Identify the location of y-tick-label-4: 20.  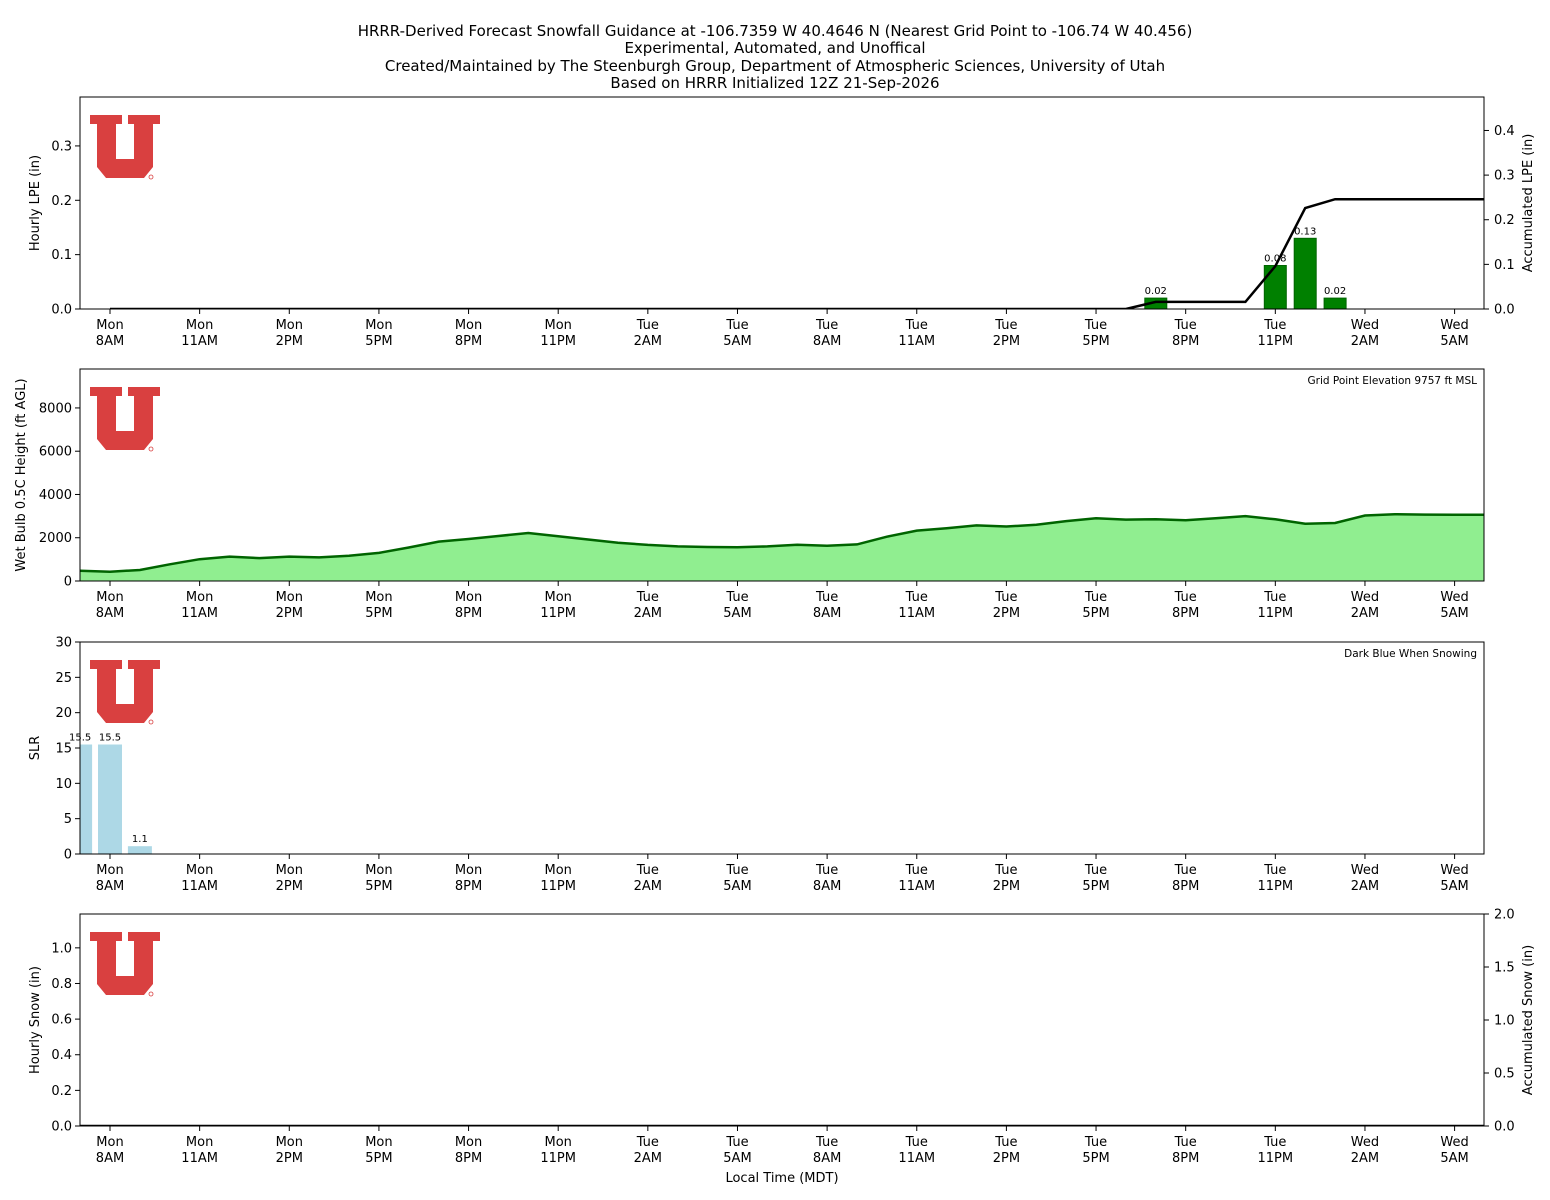
(63, 713).